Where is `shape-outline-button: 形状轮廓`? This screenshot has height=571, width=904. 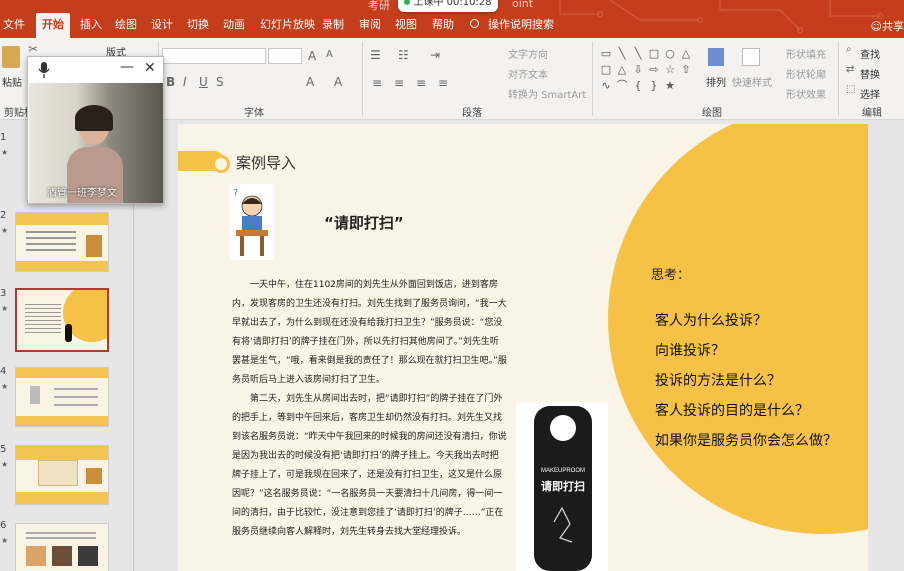 shape-outline-button: 形状轮廓 is located at coordinates (806, 73).